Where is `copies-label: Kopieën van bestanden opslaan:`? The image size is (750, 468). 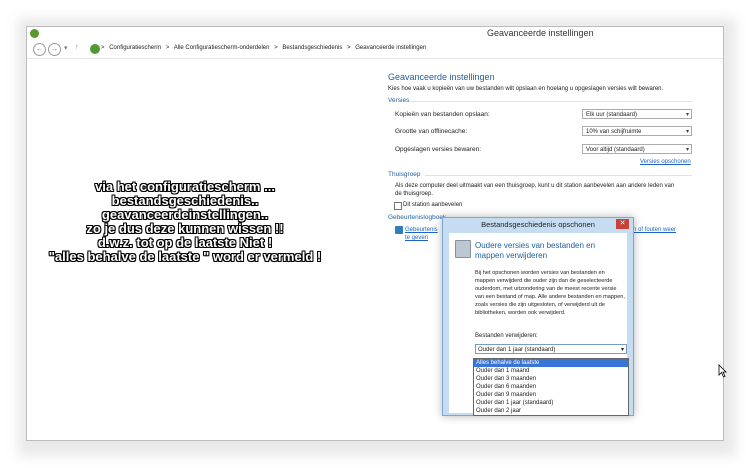 copies-label: Kopieën van bestanden opslaan: is located at coordinates (442, 114).